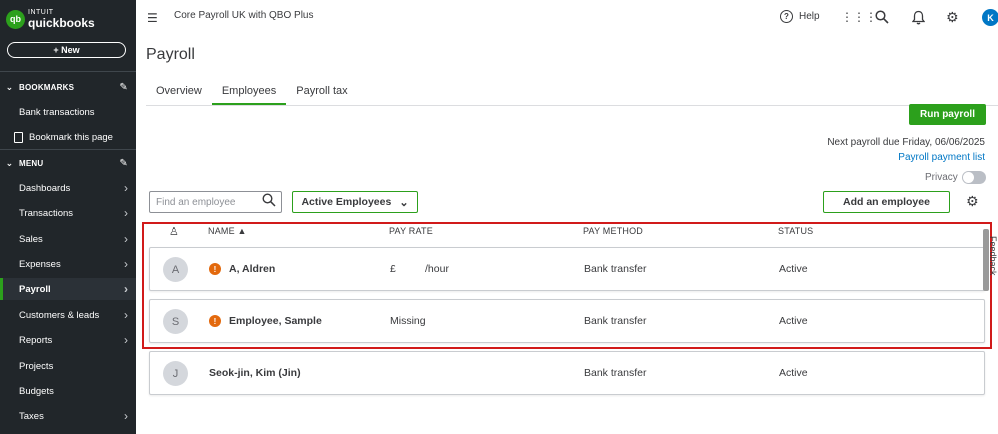  Describe the element at coordinates (227, 231) in the screenshot. I see `col-header-name: NAME ▲` at that location.